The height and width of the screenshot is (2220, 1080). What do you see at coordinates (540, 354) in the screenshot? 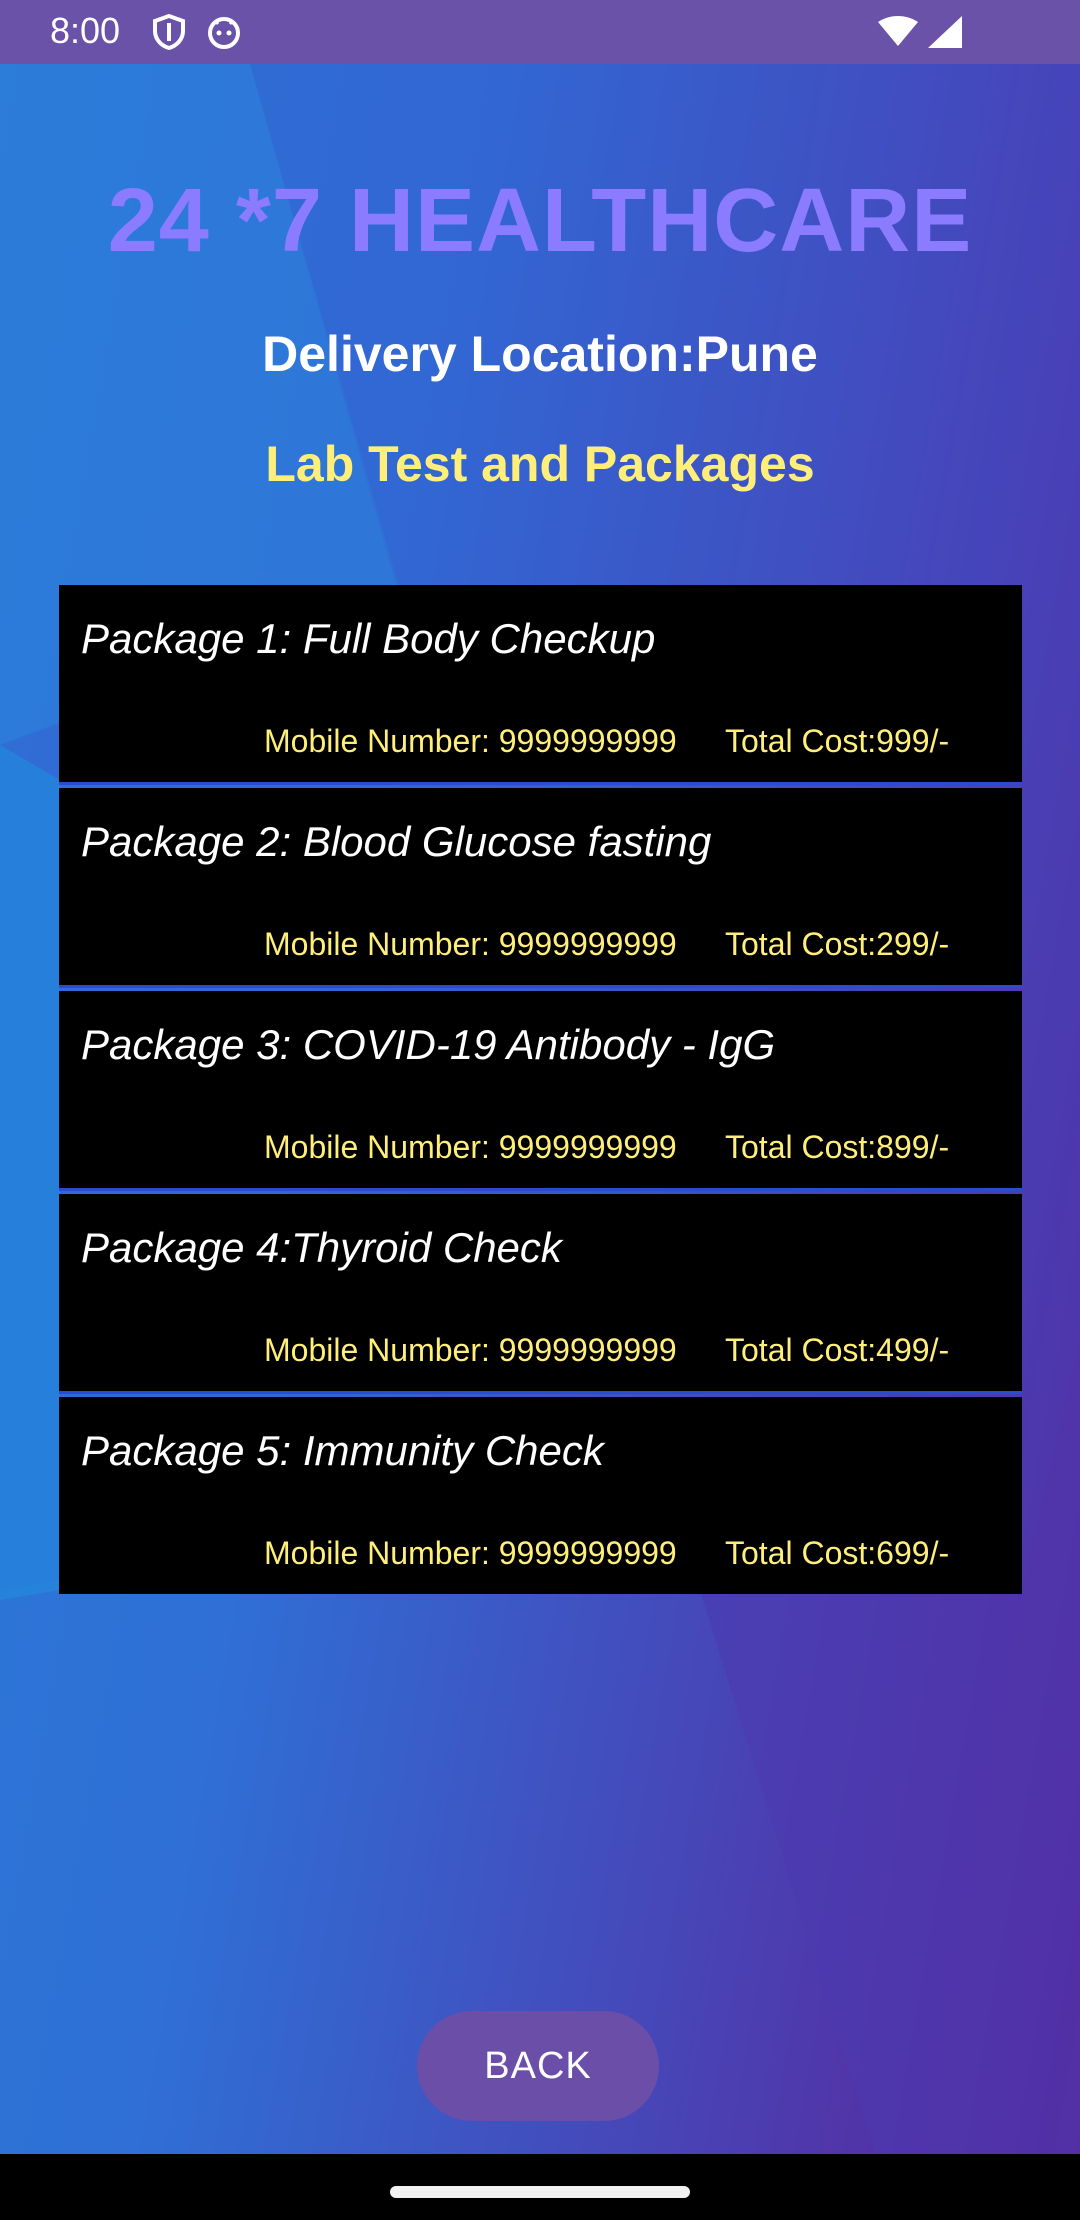
I see `delivery-location: Delivery Location:Pune` at bounding box center [540, 354].